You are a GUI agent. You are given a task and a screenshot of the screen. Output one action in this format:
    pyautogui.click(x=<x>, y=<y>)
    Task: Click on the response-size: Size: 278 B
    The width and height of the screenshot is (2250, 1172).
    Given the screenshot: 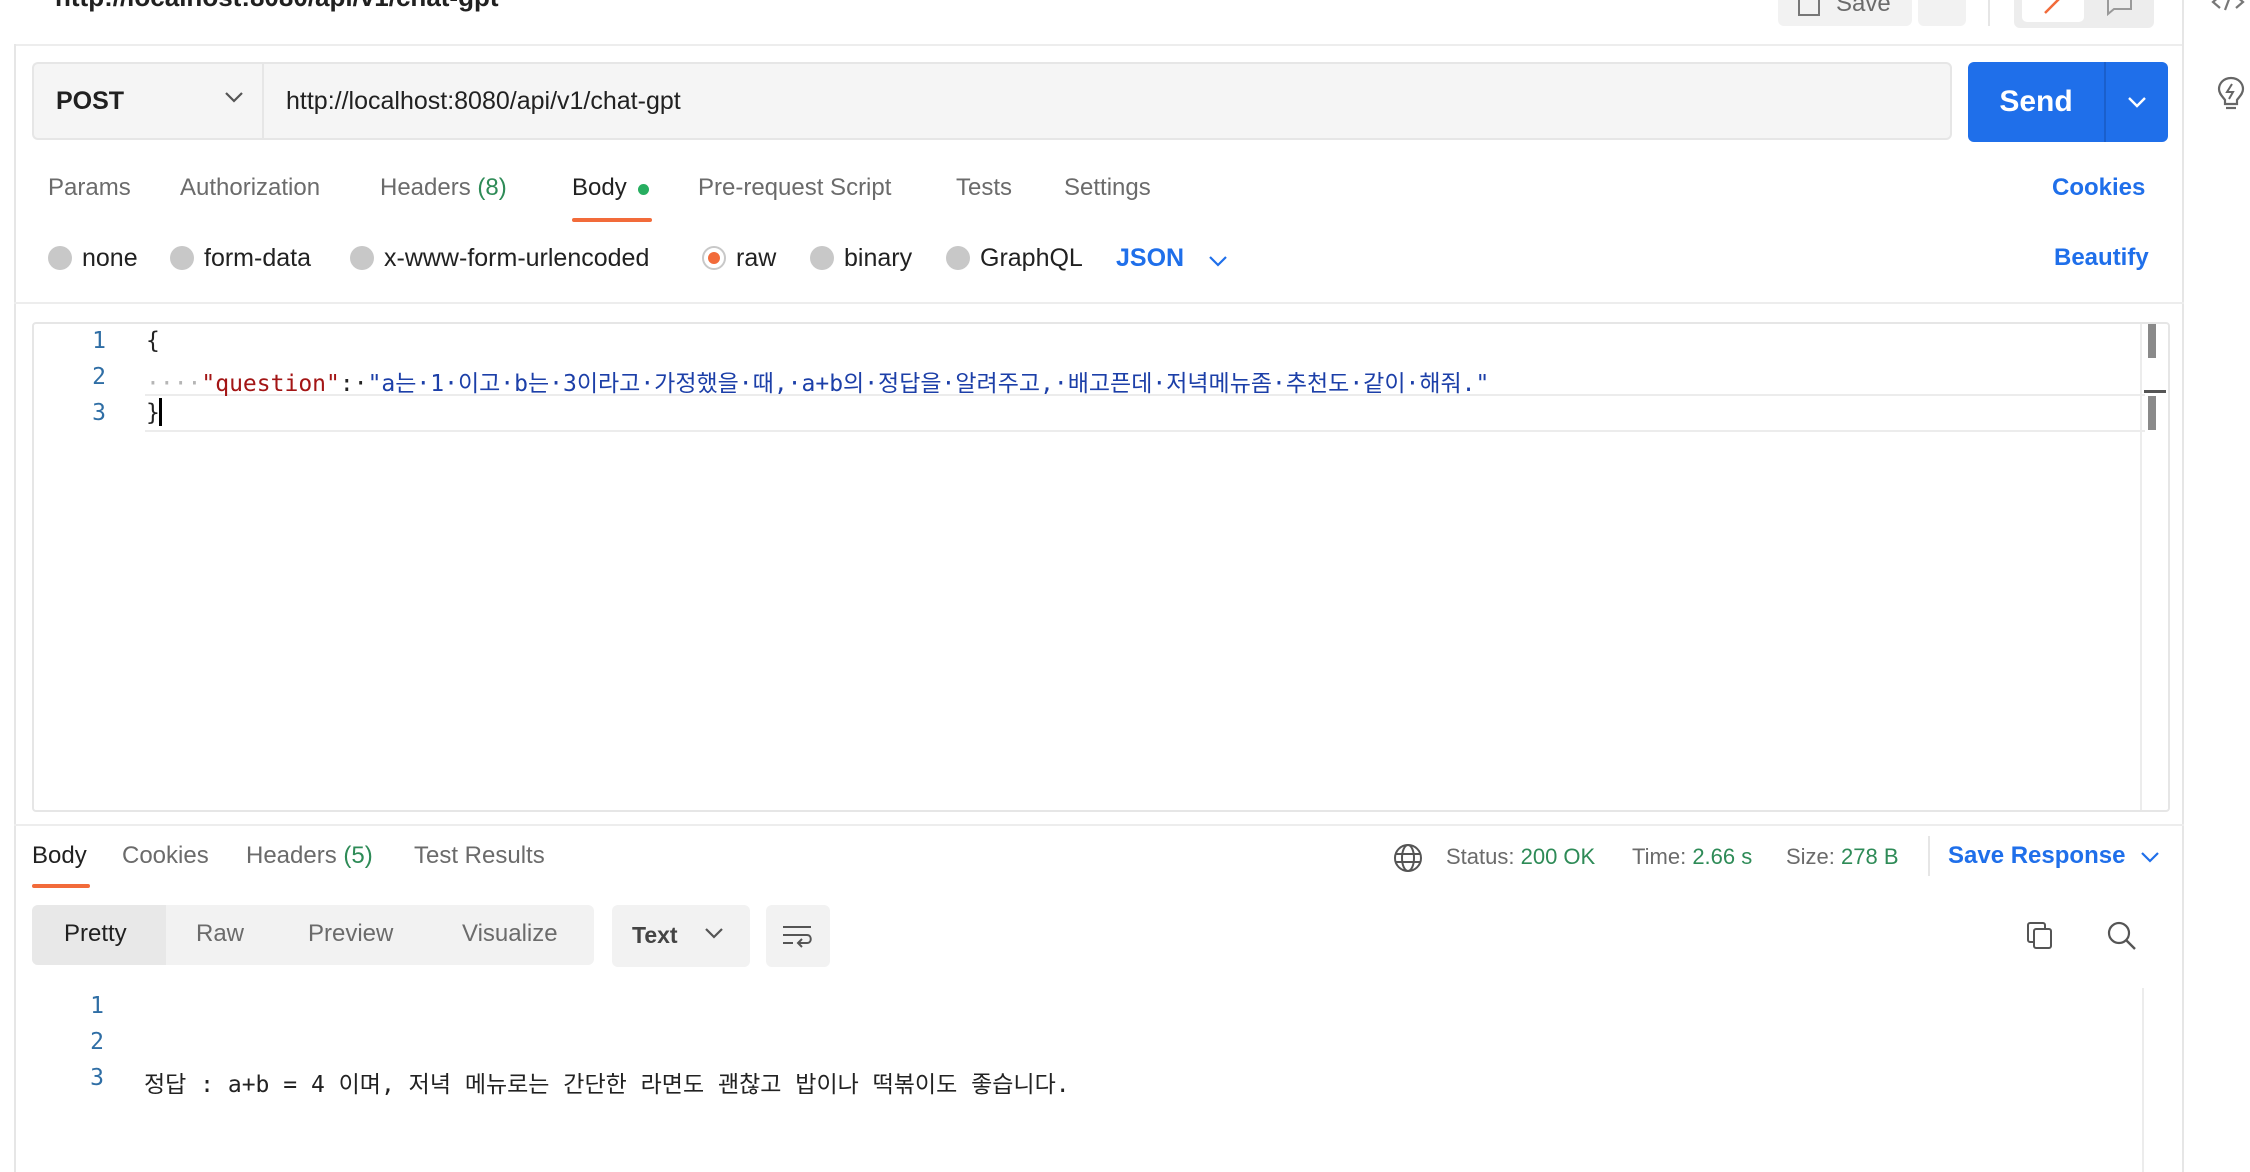 What is the action you would take?
    pyautogui.click(x=1842, y=857)
    